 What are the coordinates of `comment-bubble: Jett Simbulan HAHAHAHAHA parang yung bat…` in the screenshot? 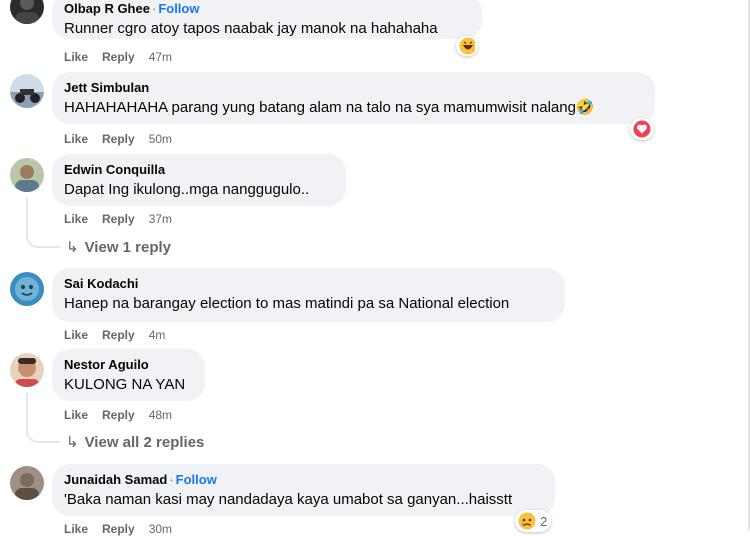 It's located at (353, 98).